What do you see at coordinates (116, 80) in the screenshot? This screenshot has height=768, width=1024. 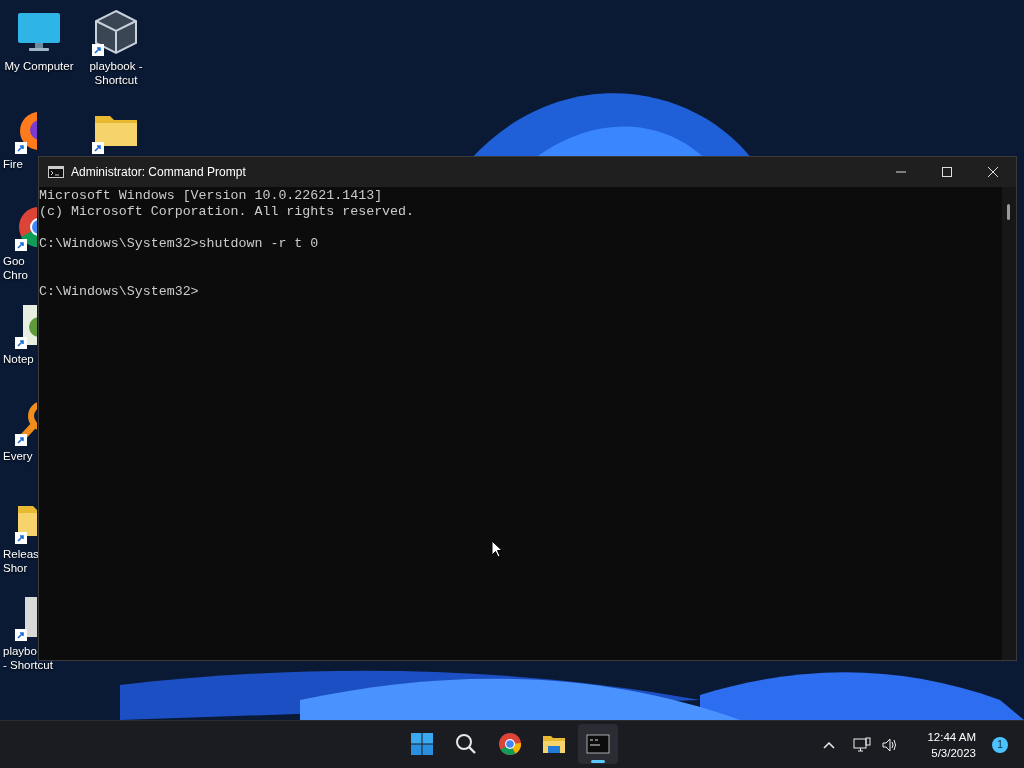 I see `icon-label: Shortcut` at bounding box center [116, 80].